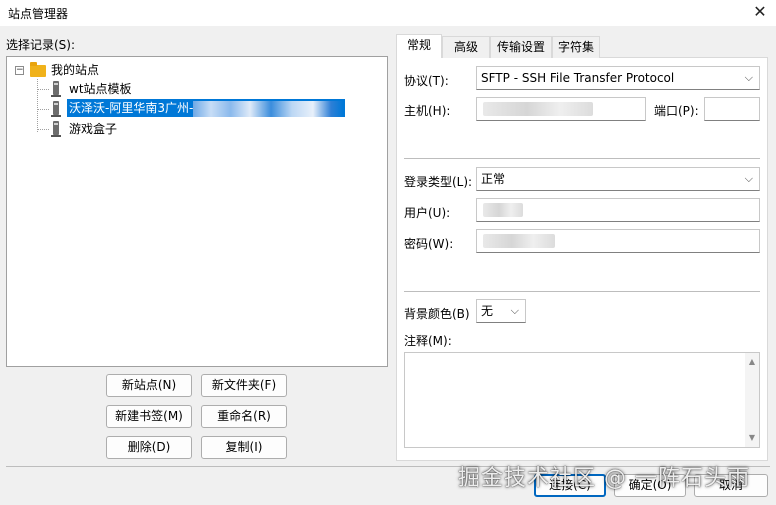  Describe the element at coordinates (131, 108) in the screenshot. I see `tree-item-selected-label: 沃泽沃-阿里华南3广州-` at that location.